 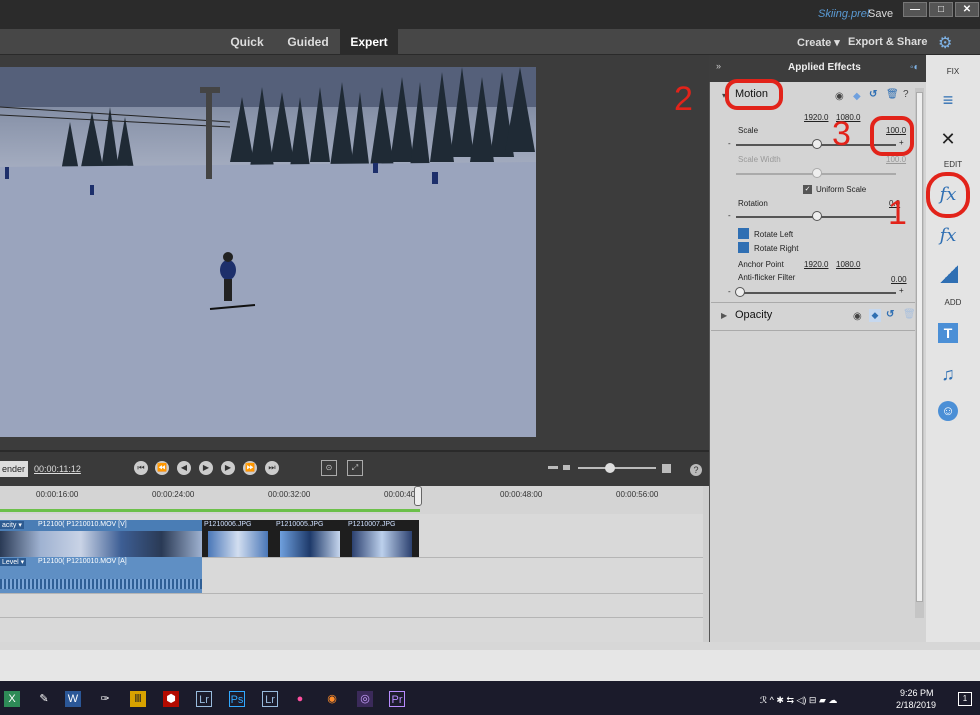 What do you see at coordinates (141, 468) in the screenshot?
I see `go-to-start-icon: ⏮` at bounding box center [141, 468].